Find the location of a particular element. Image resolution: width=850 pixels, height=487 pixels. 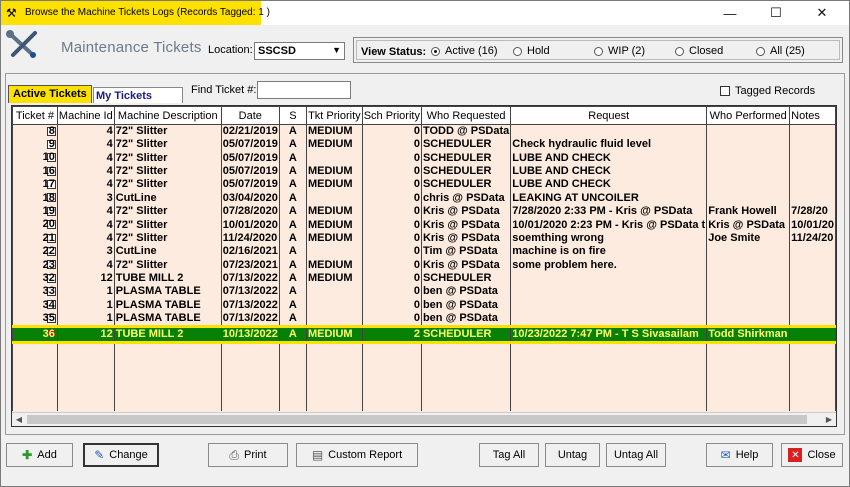

scroll-left-icon: ◀ is located at coordinates (19, 420).